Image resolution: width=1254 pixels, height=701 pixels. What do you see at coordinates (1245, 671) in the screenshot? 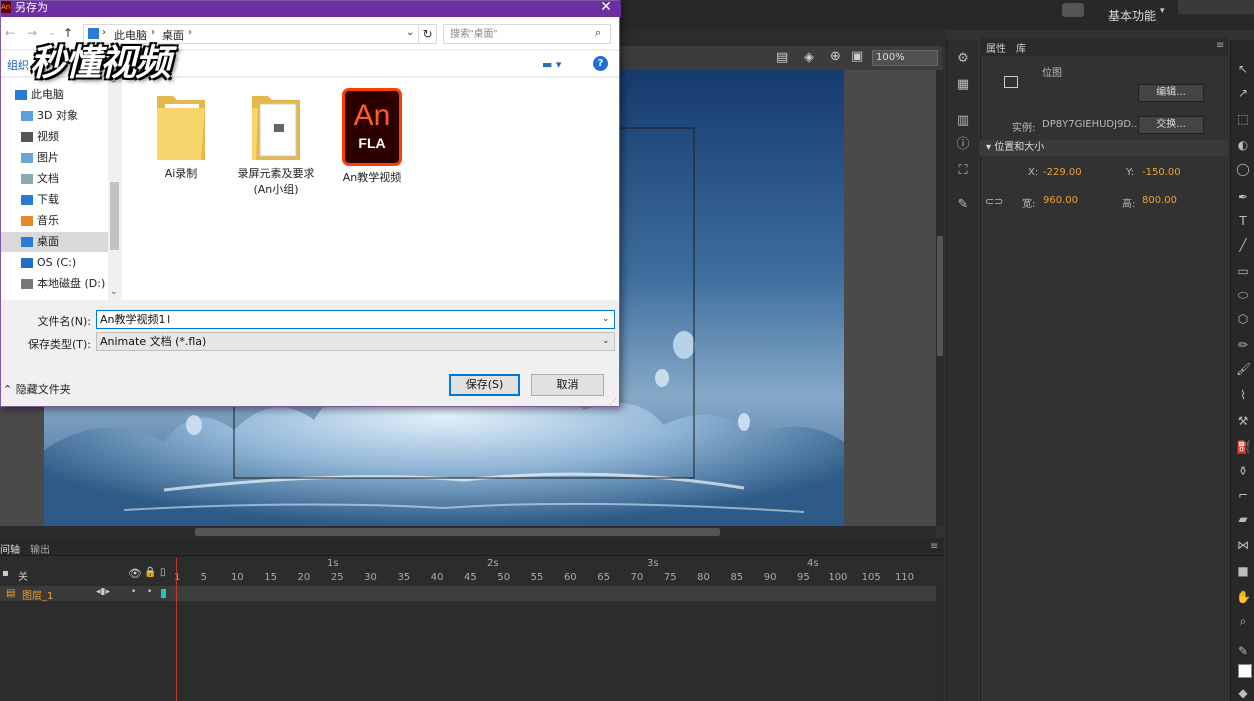
I see `fill-color-swatch` at bounding box center [1245, 671].